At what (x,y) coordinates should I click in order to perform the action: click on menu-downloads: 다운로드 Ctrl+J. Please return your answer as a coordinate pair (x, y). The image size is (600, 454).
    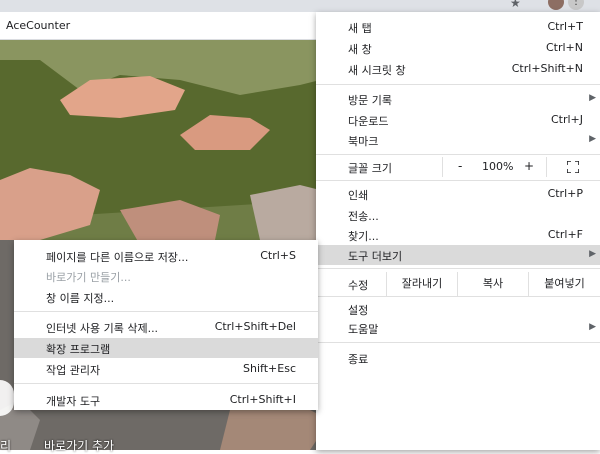
    Looking at the image, I should click on (458, 120).